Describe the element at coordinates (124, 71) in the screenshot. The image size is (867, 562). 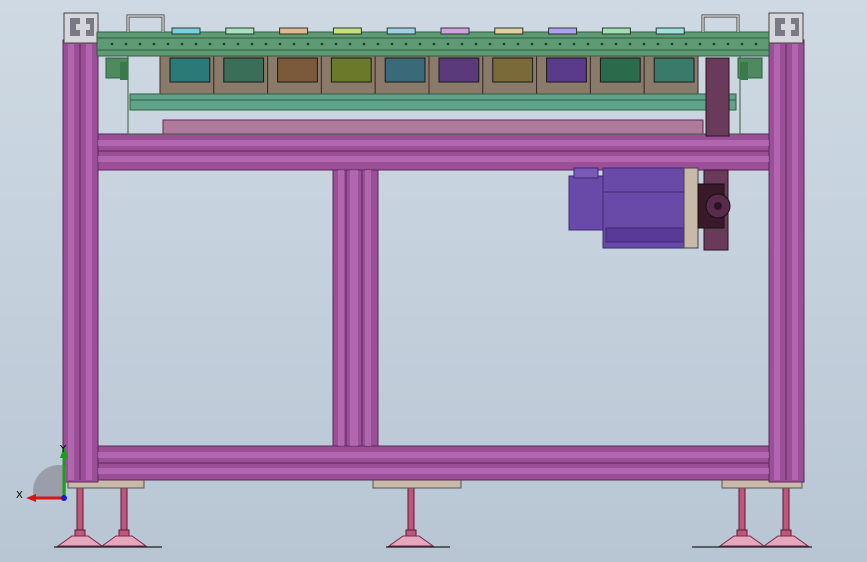
I see `sensor-left` at that location.